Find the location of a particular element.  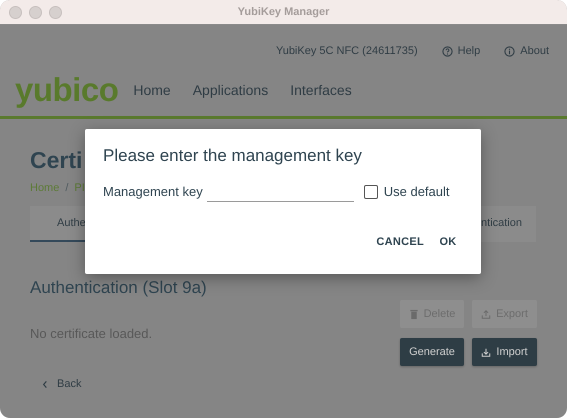

help-icon is located at coordinates (447, 51).